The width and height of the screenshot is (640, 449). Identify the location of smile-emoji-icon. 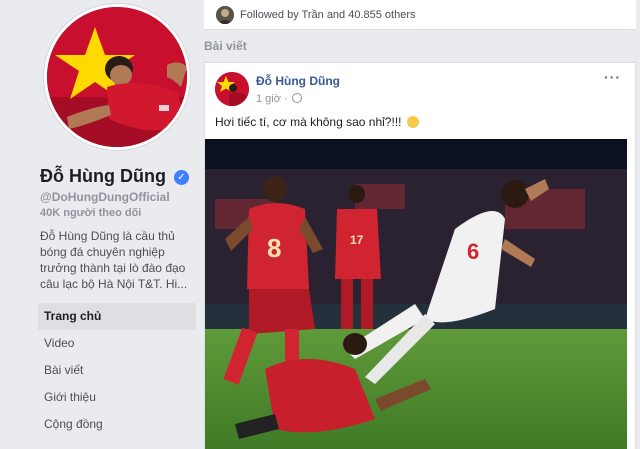
(412, 122).